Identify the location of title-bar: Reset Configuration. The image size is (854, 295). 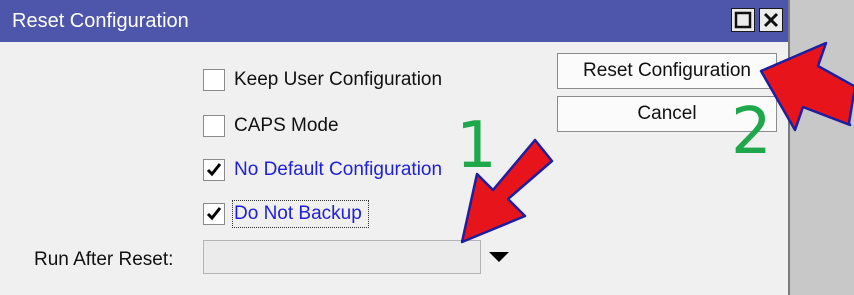
(394, 21).